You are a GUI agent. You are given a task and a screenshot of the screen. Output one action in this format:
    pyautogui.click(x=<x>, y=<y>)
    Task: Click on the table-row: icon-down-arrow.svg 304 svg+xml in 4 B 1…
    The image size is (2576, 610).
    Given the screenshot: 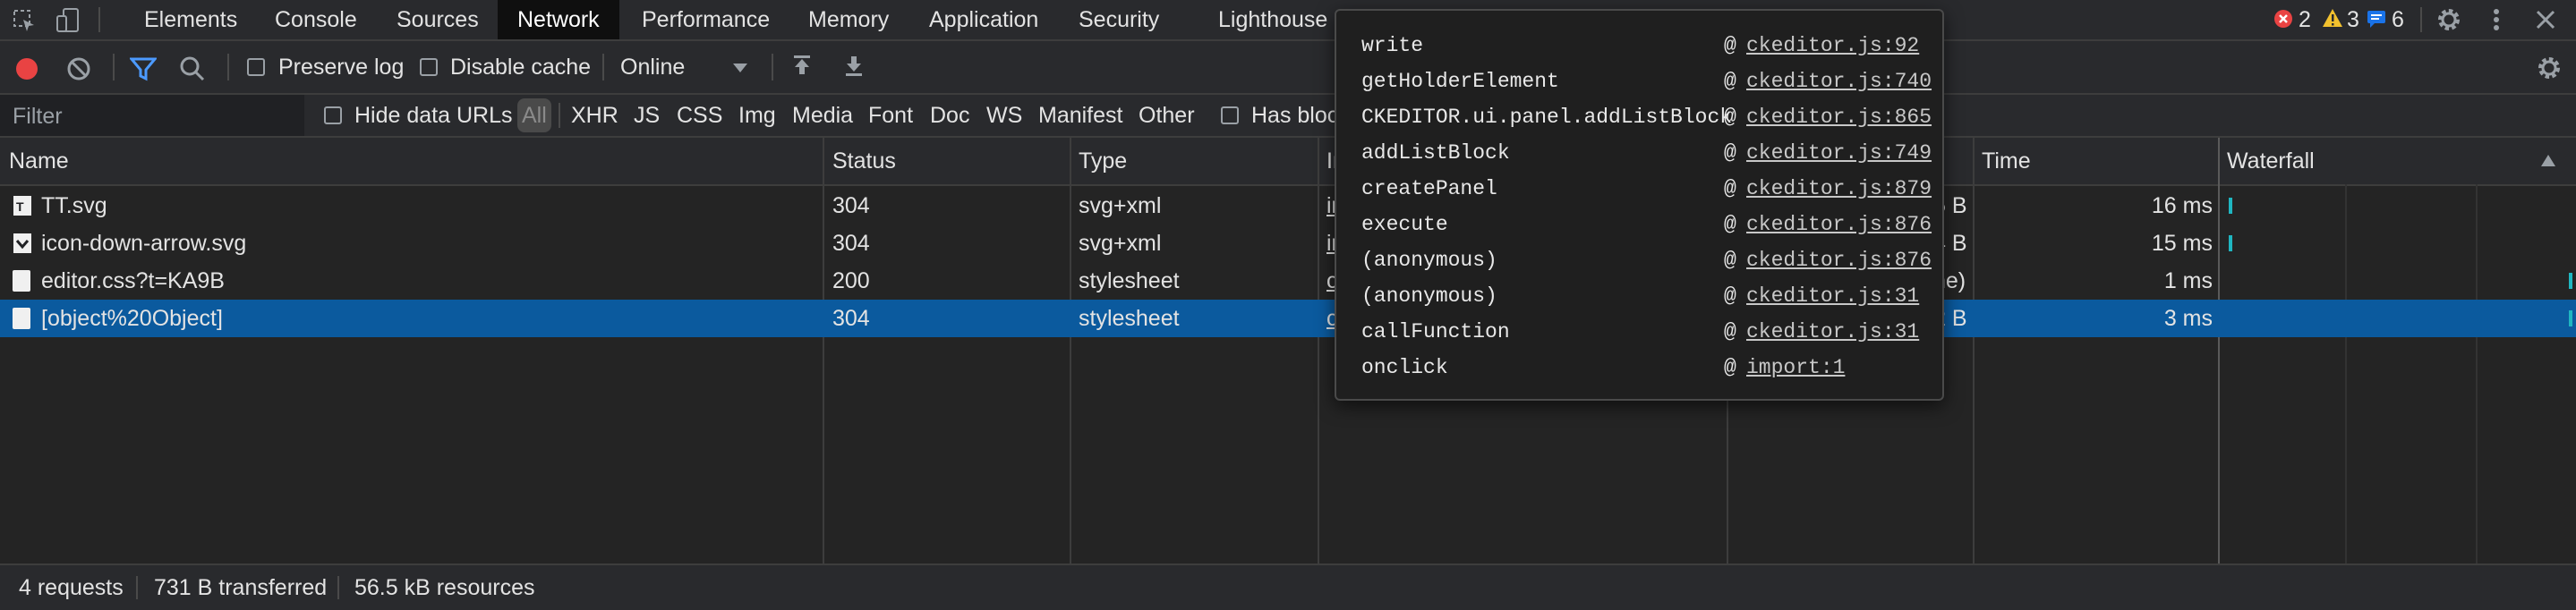 What is the action you would take?
    pyautogui.click(x=1288, y=243)
    